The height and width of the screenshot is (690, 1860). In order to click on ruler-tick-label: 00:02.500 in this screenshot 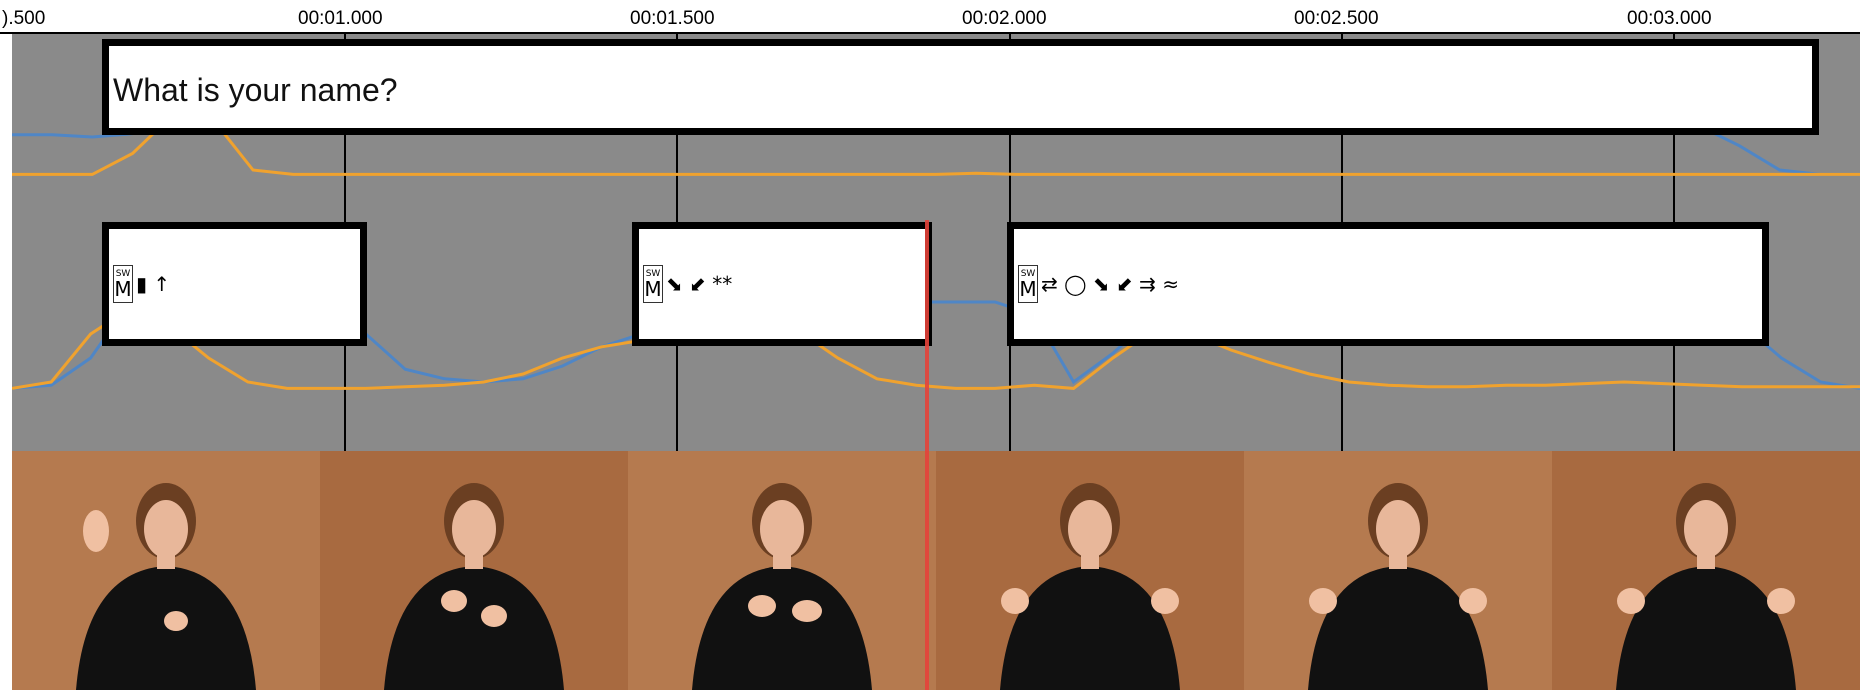, I will do `click(1336, 18)`.